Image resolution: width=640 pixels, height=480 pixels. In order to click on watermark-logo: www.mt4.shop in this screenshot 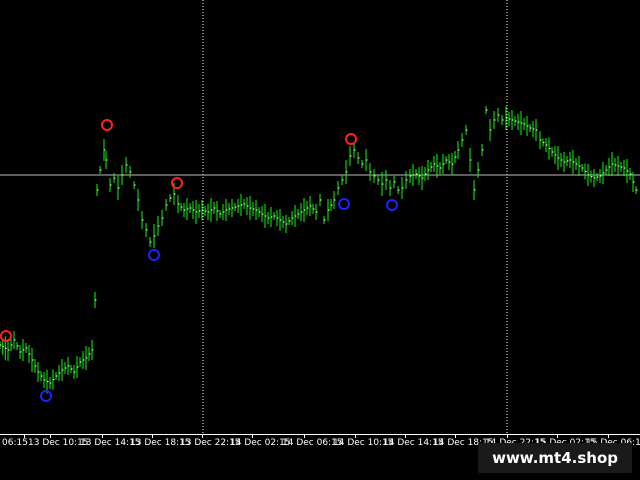, I will do `click(555, 458)`.